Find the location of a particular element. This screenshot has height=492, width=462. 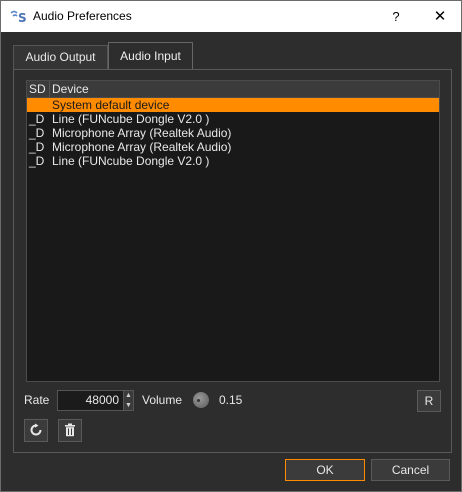

column-header-sd: SD is located at coordinates (39, 89).